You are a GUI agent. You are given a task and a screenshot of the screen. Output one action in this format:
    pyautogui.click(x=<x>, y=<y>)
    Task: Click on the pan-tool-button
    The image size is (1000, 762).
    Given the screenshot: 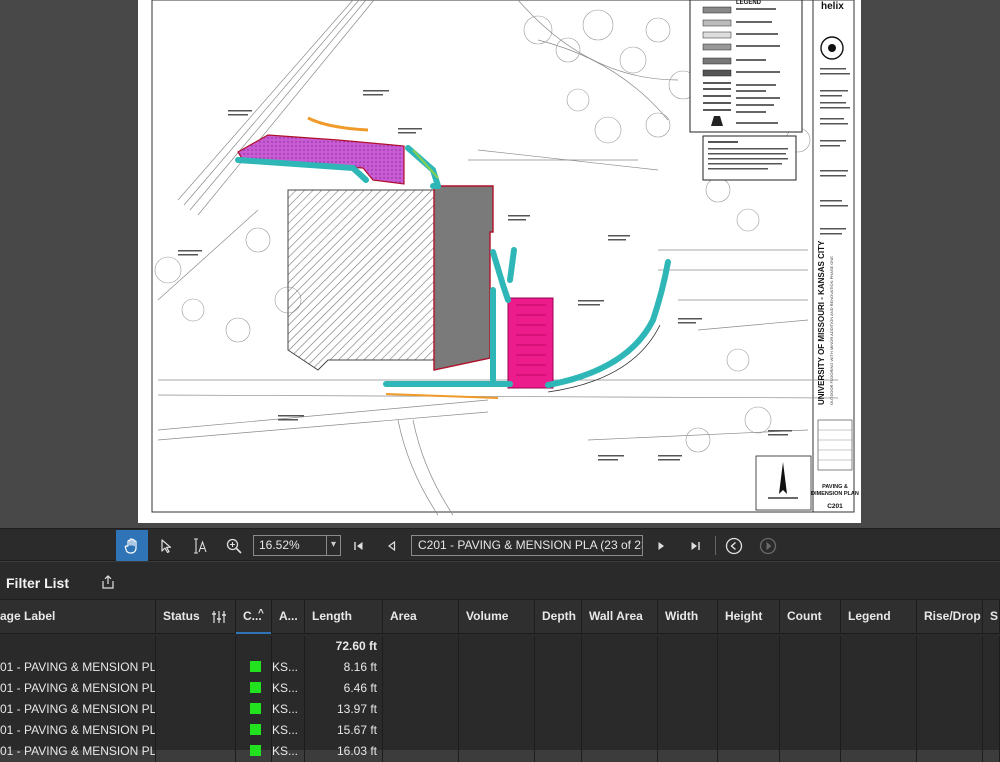 What is the action you would take?
    pyautogui.click(x=132, y=545)
    